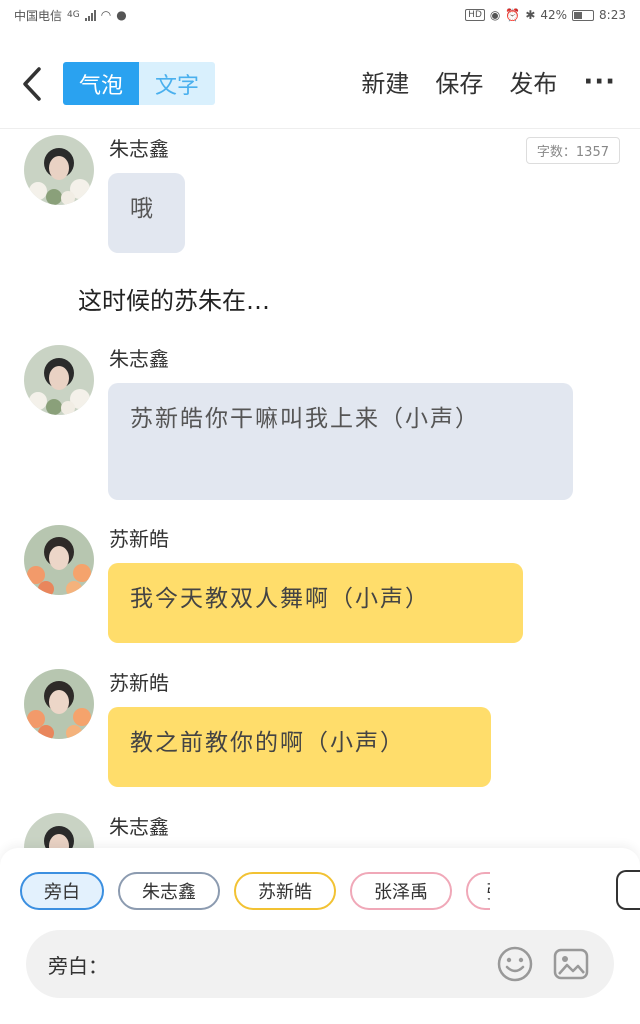 The image size is (640, 1024). I want to click on role-chip-zhu: 朱志鑫, so click(169, 891).